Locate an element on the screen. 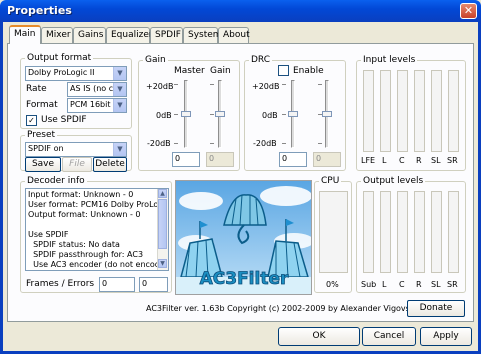  decoder-info-label: Decoder info is located at coordinates (56, 181).